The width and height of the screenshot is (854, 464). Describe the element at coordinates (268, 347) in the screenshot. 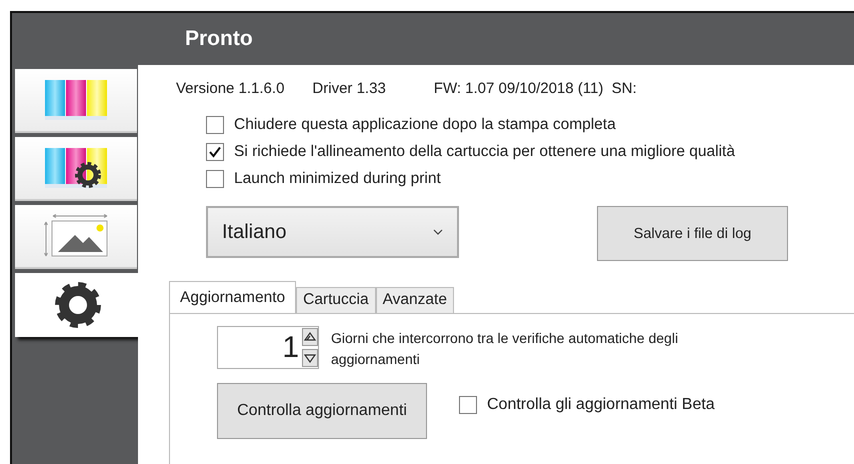

I see `days-spinner: 1` at that location.